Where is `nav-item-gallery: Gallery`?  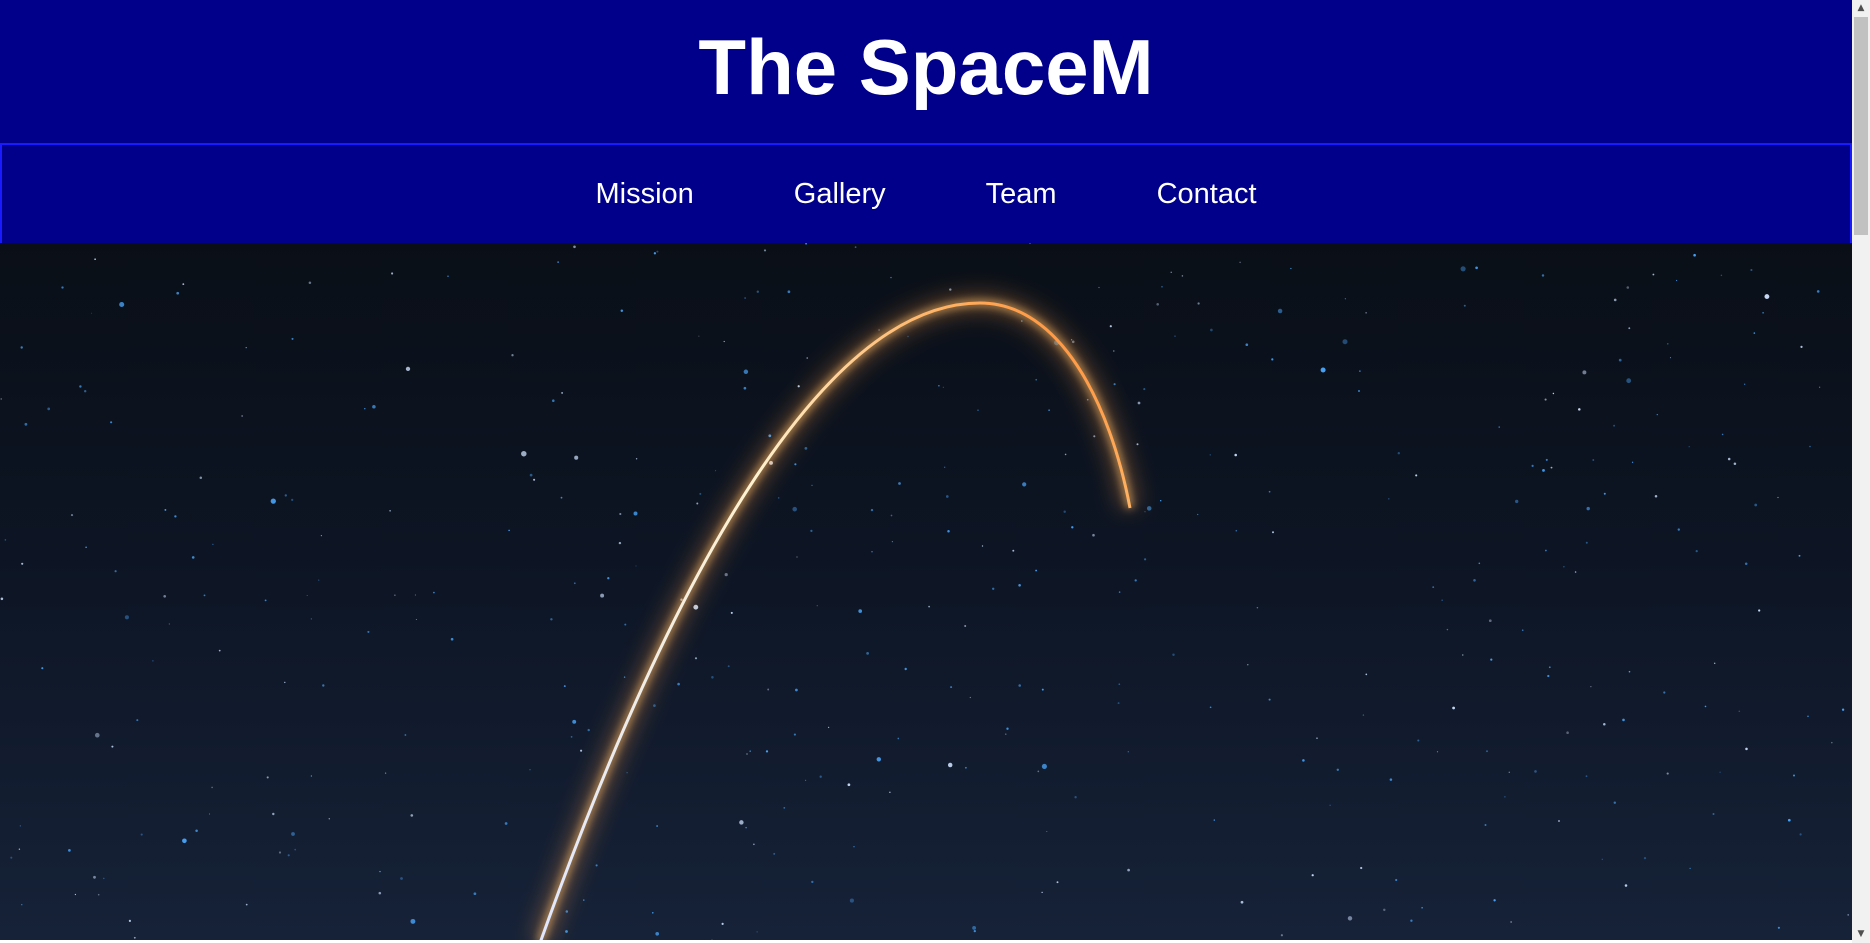
nav-item-gallery: Gallery is located at coordinates (840, 194).